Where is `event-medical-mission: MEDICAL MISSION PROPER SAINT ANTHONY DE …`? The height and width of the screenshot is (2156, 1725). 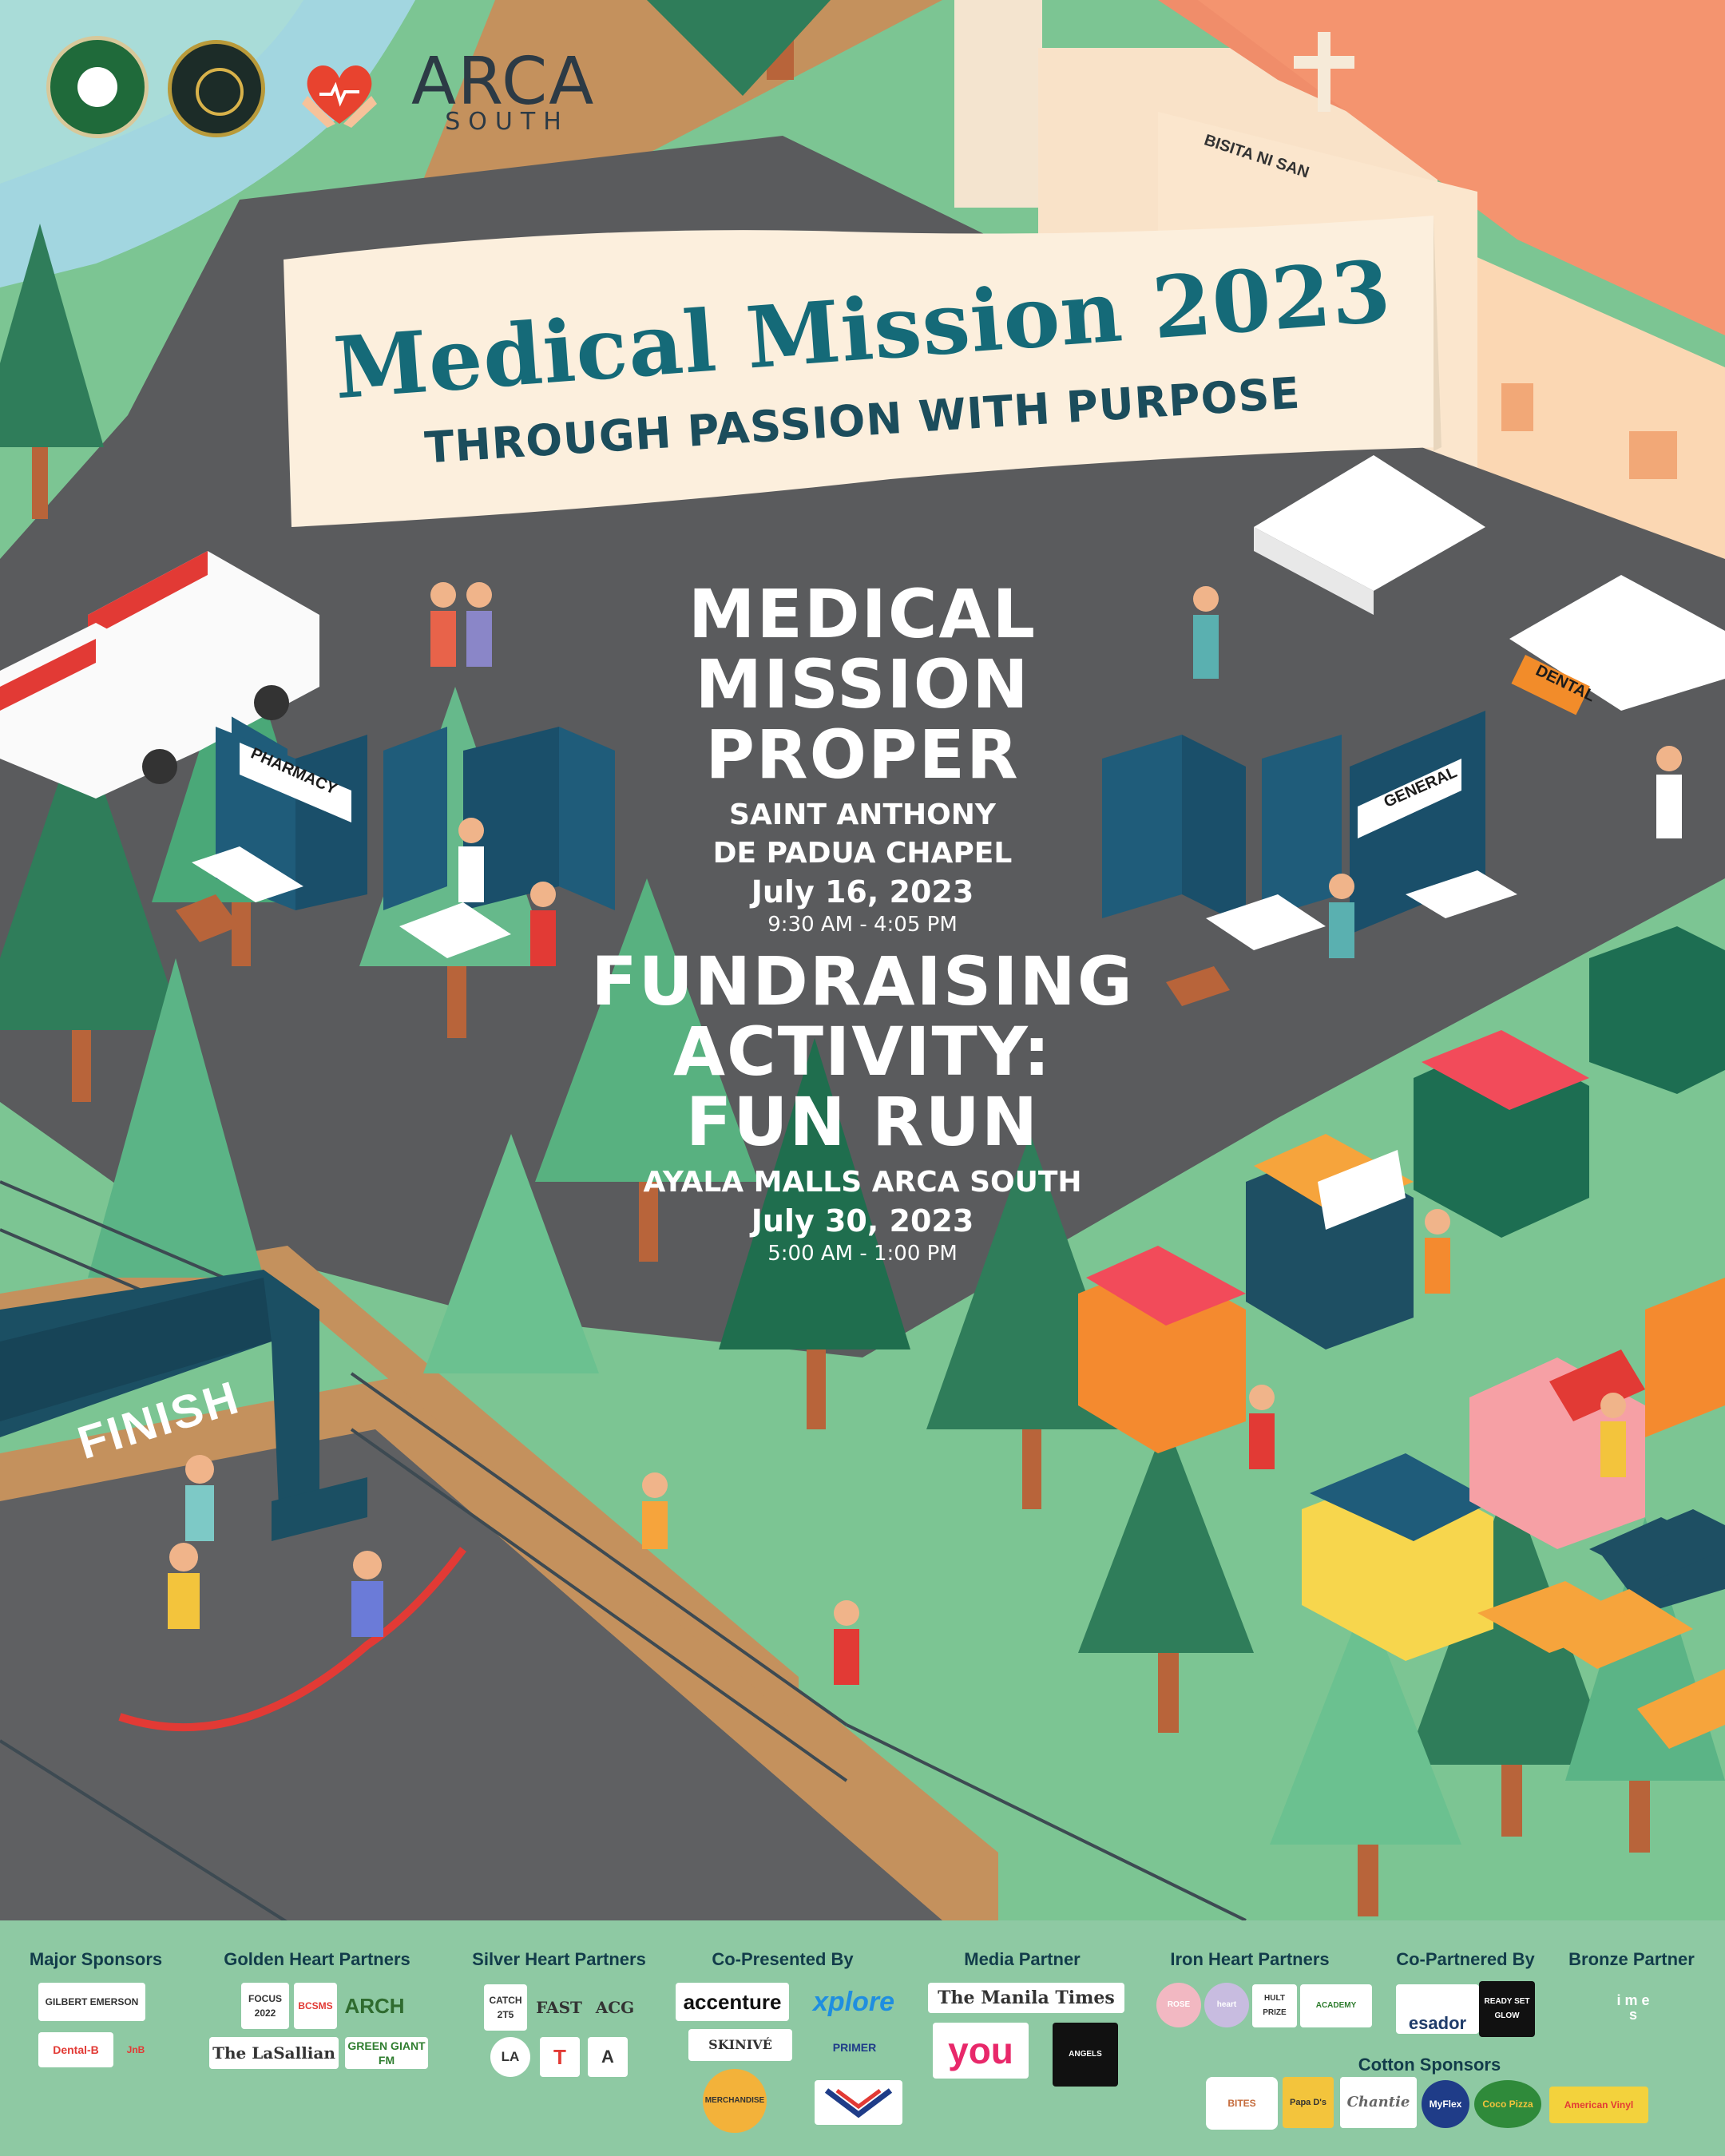
event-medical-mission: MEDICAL MISSION PROPER SAINT ANTHONY DE … is located at coordinates (862, 758).